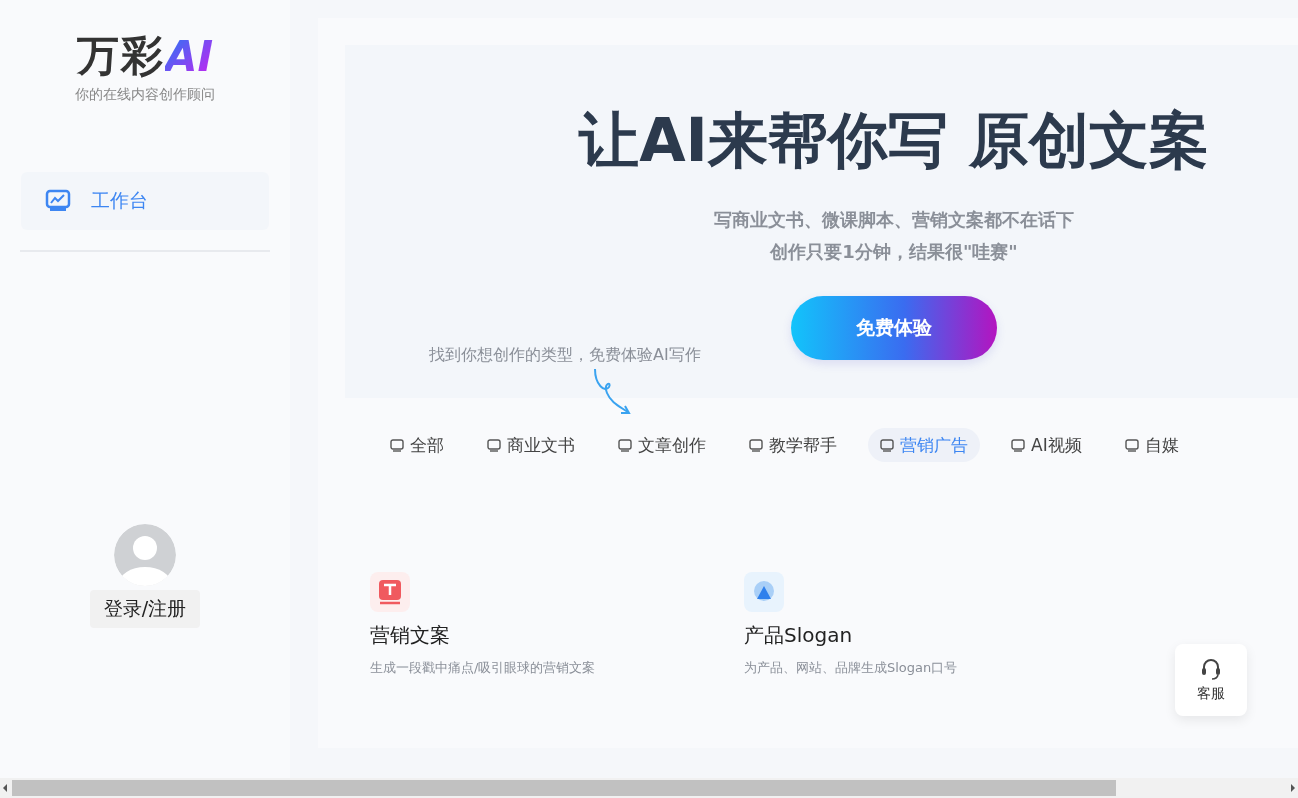 Image resolution: width=1298 pixels, height=798 pixels. I want to click on login-button: 登录/注册, so click(145, 609).